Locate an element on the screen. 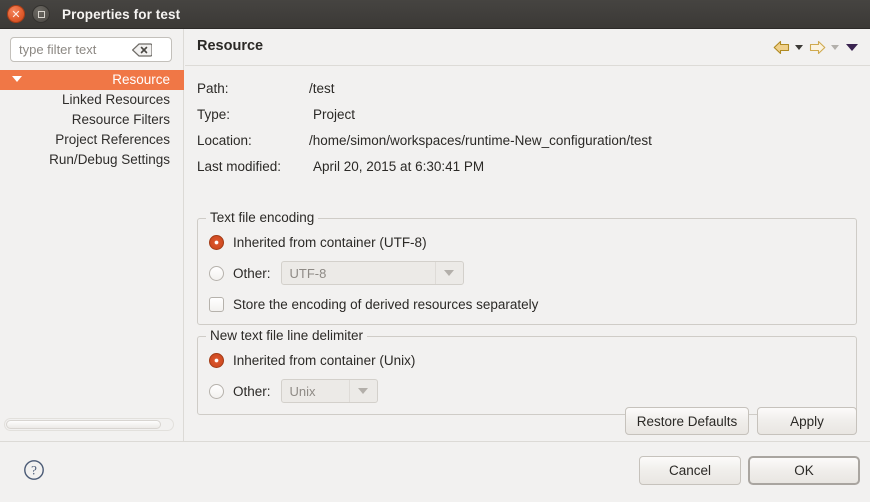 This screenshot has height=502, width=870. encoding-inherited-option: Inherited from container (UTF-8) is located at coordinates (318, 242).